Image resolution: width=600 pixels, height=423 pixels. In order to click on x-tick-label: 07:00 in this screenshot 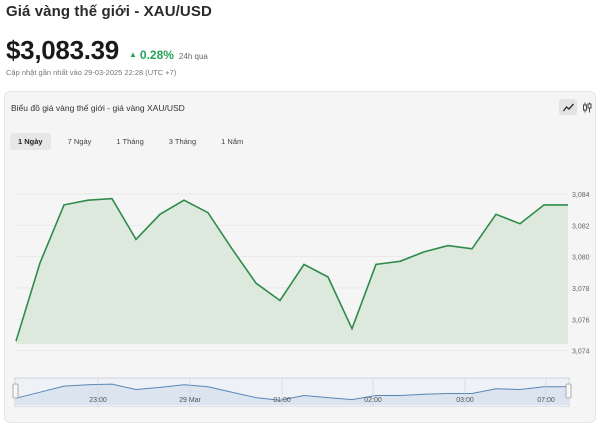, I will do `click(546, 400)`.